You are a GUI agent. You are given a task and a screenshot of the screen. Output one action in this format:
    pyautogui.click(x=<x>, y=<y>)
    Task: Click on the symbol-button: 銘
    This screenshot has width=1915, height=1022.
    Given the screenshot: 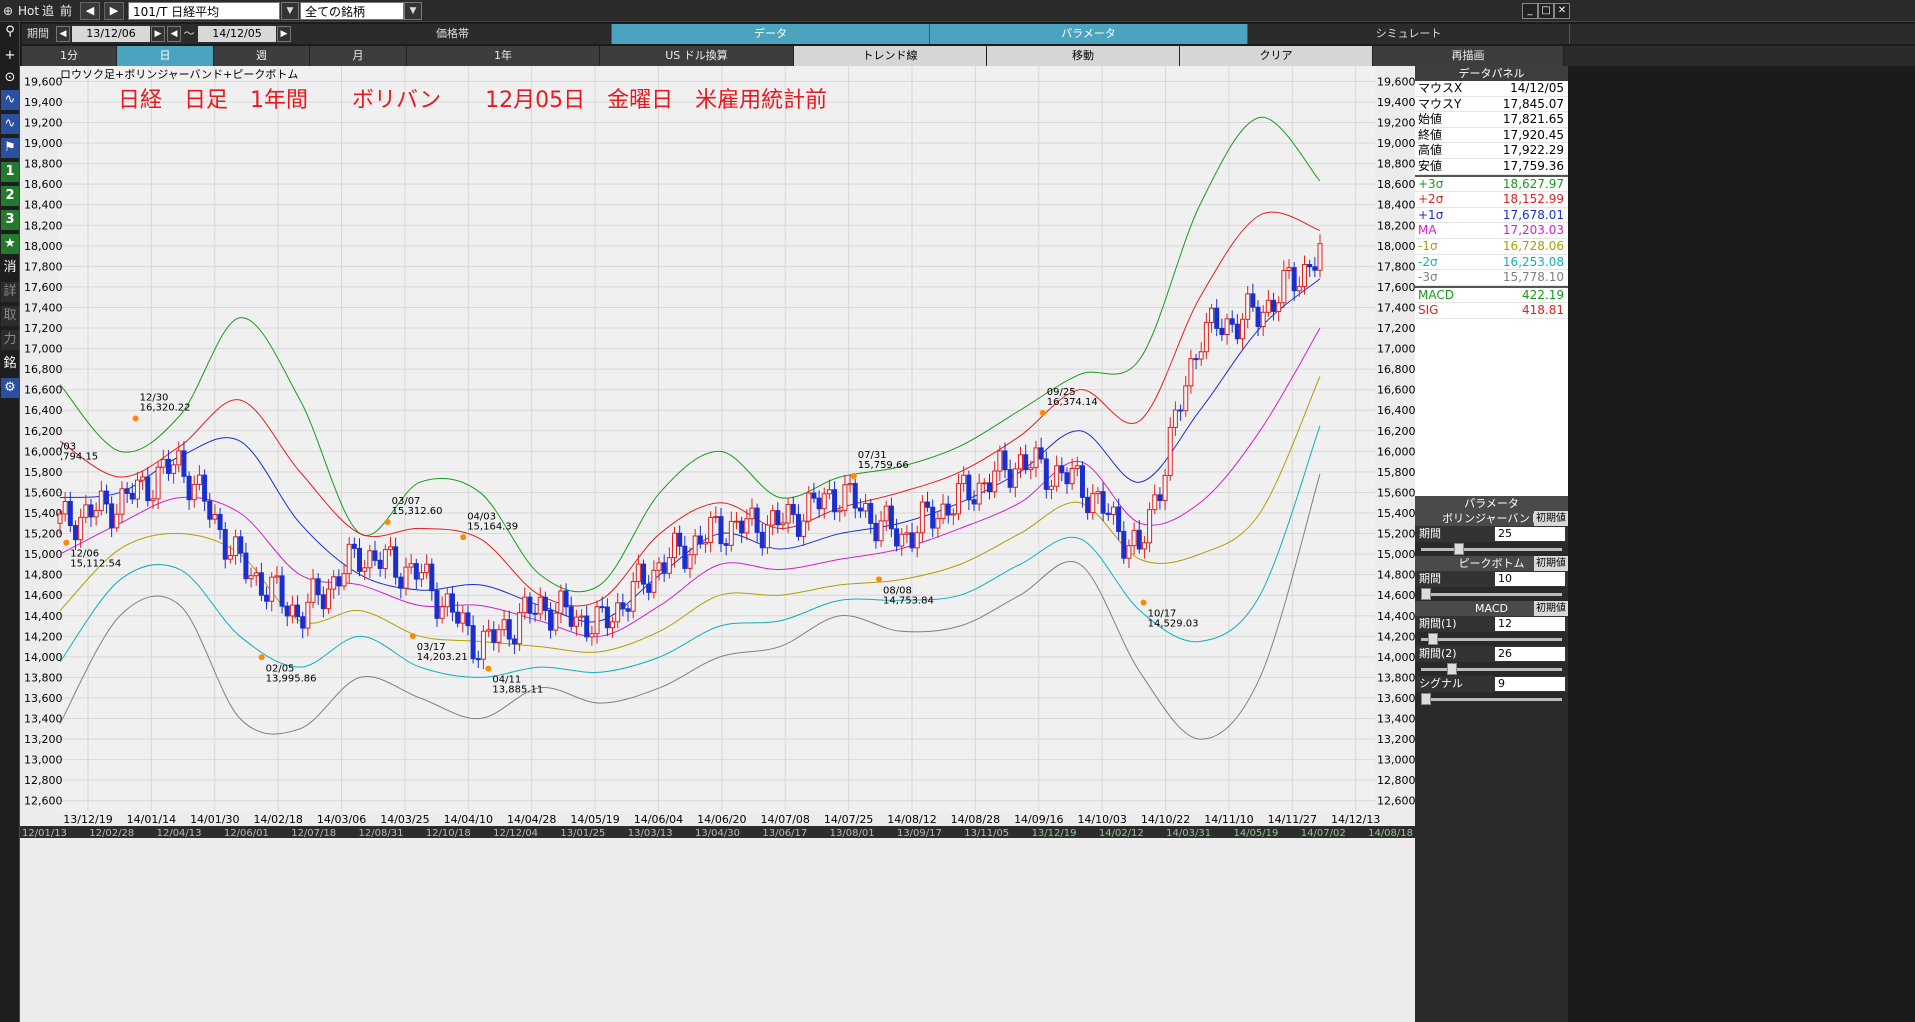 What is the action you would take?
    pyautogui.click(x=10, y=364)
    